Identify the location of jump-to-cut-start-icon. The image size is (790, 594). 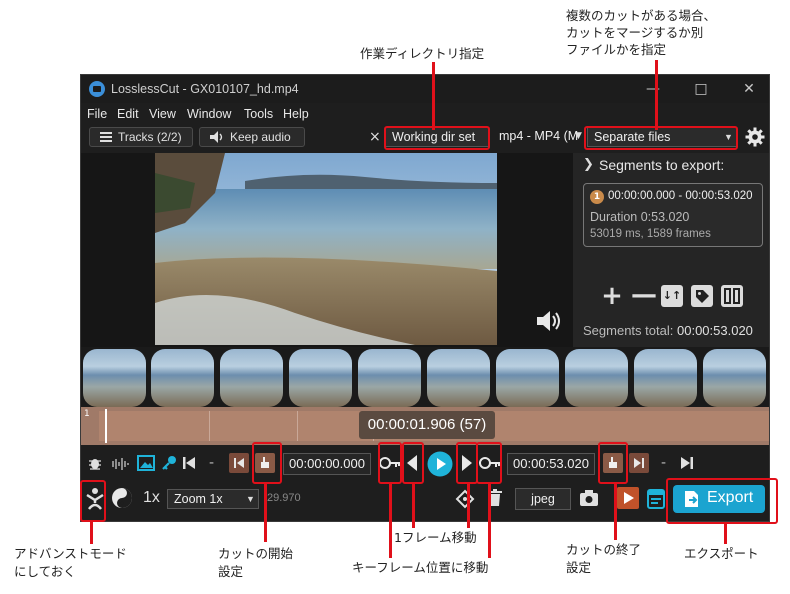
(239, 463).